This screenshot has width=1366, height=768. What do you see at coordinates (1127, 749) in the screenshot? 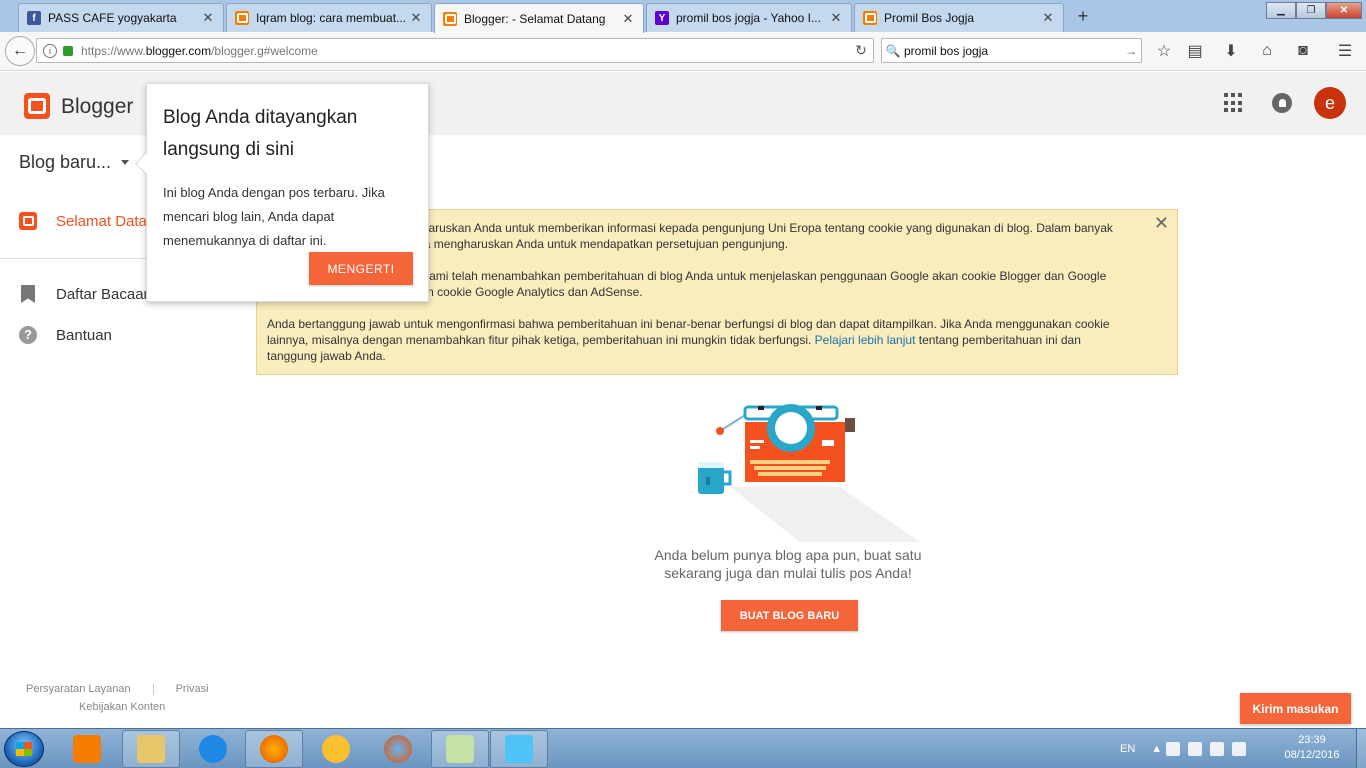
I see `language-indicator: EN` at bounding box center [1127, 749].